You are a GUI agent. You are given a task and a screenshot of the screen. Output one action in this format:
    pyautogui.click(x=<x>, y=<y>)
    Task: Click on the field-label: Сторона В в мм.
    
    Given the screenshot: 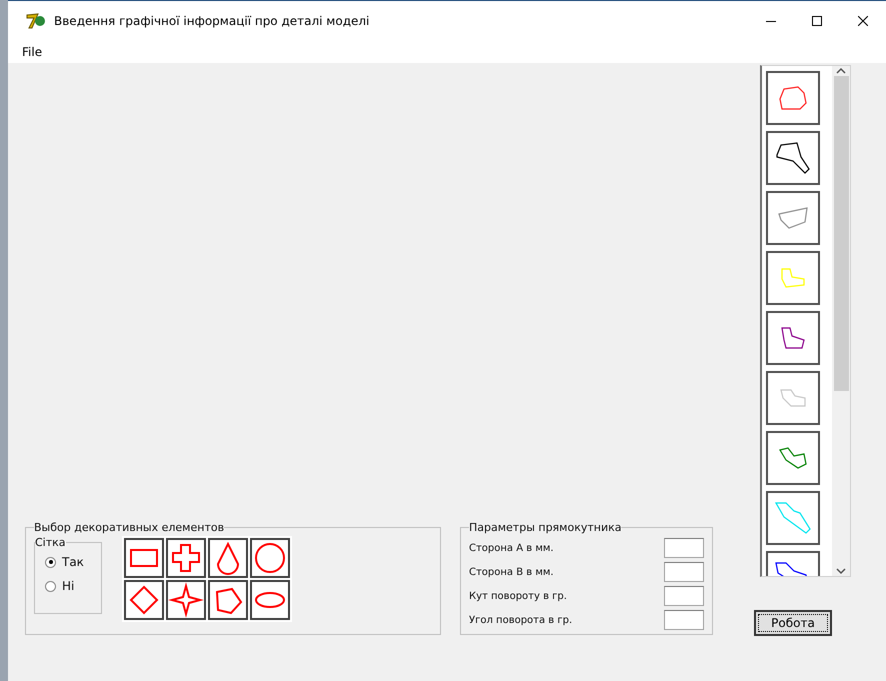 What is the action you would take?
    pyautogui.click(x=511, y=572)
    